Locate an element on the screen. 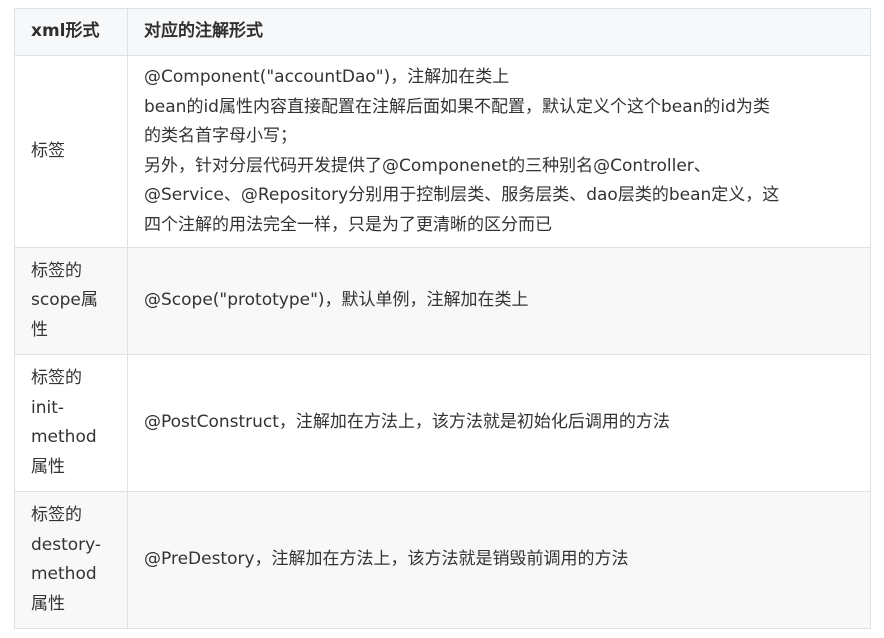 The image size is (884, 638). cell-text-line: 性 is located at coordinates (39, 329).